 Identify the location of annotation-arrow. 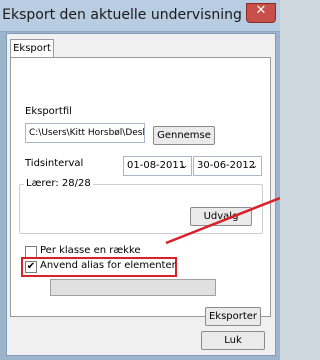
(222, 220).